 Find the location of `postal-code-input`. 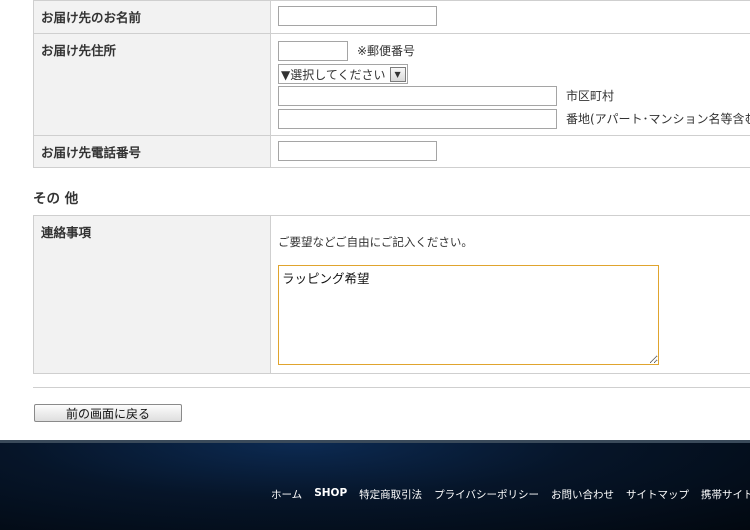

postal-code-input is located at coordinates (313, 50).